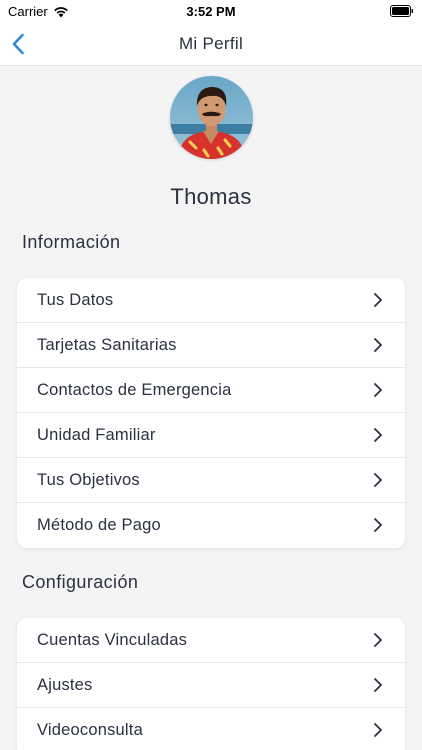 This screenshot has width=422, height=750. I want to click on menu-item-label: Método de Pago, so click(99, 525).